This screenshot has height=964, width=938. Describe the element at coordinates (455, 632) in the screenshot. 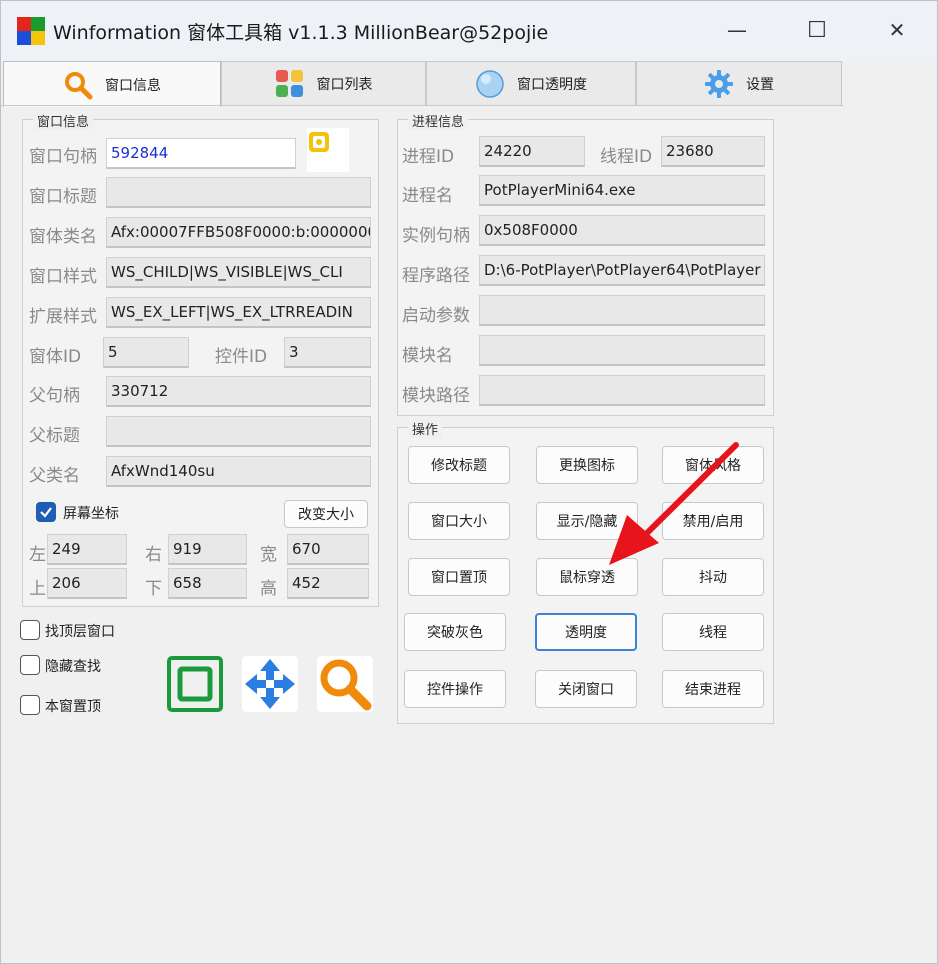

I see `break-gray-button: 突破灰色` at that location.